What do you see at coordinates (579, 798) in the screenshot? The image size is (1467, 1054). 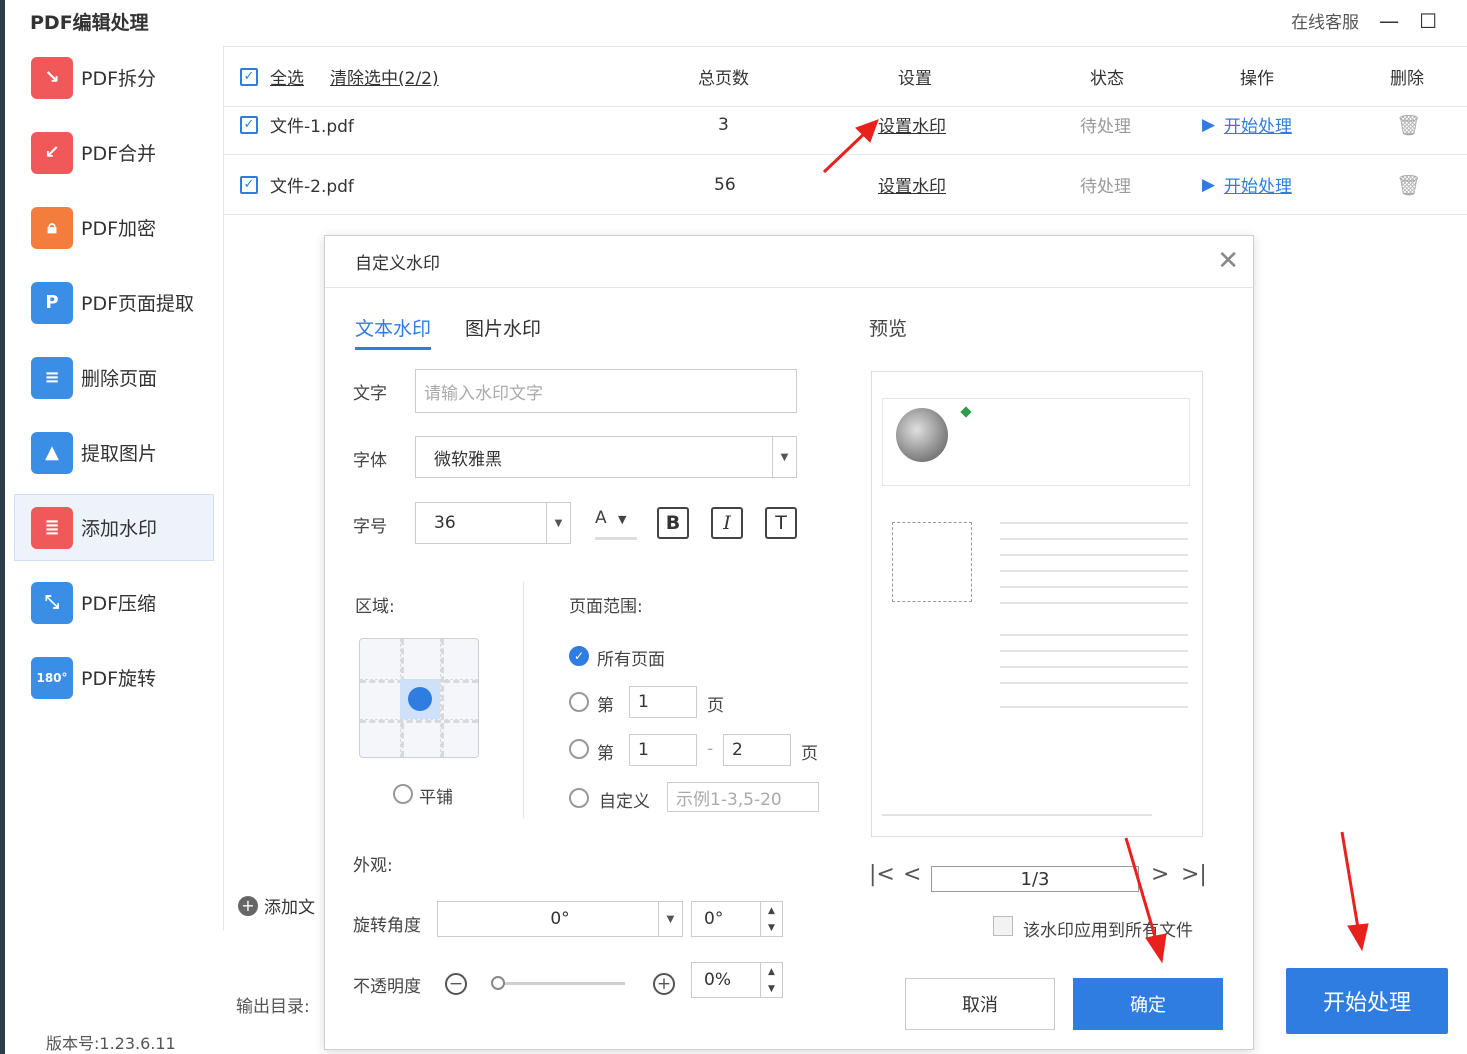 I see `custom-range-radio` at bounding box center [579, 798].